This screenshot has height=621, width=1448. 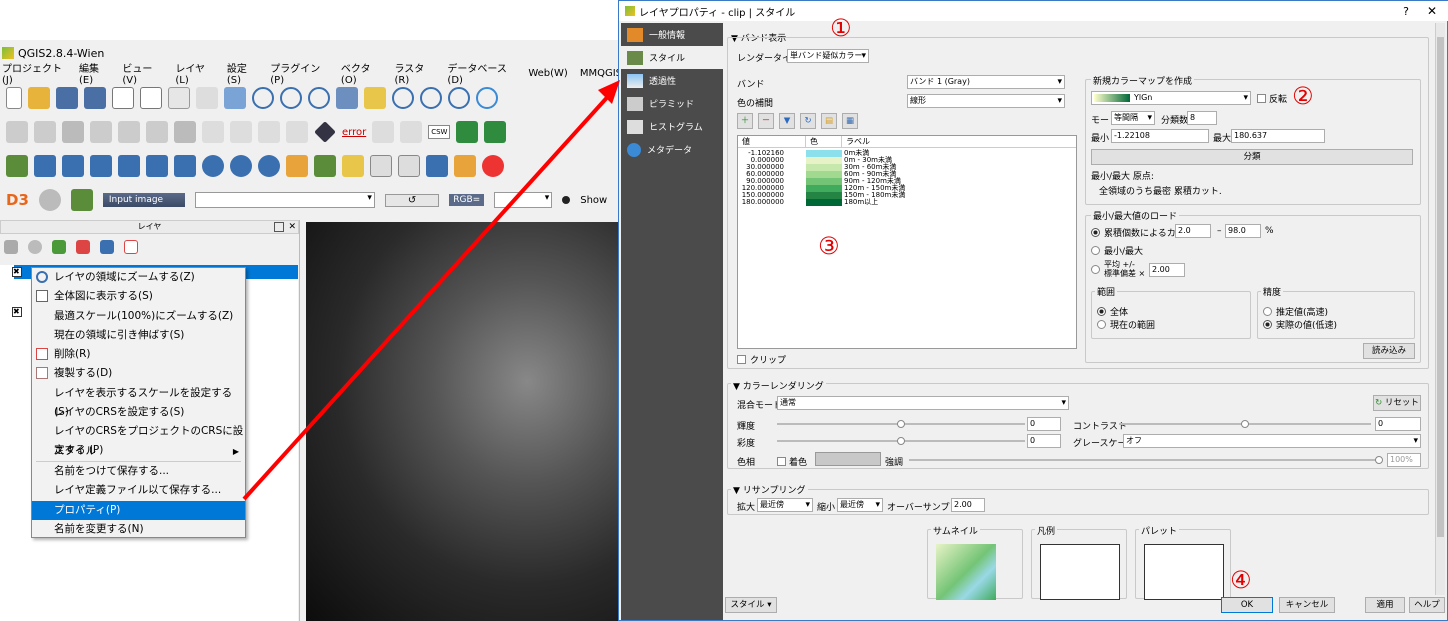 What do you see at coordinates (609, 92) in the screenshot?
I see `arrow-head` at bounding box center [609, 92].